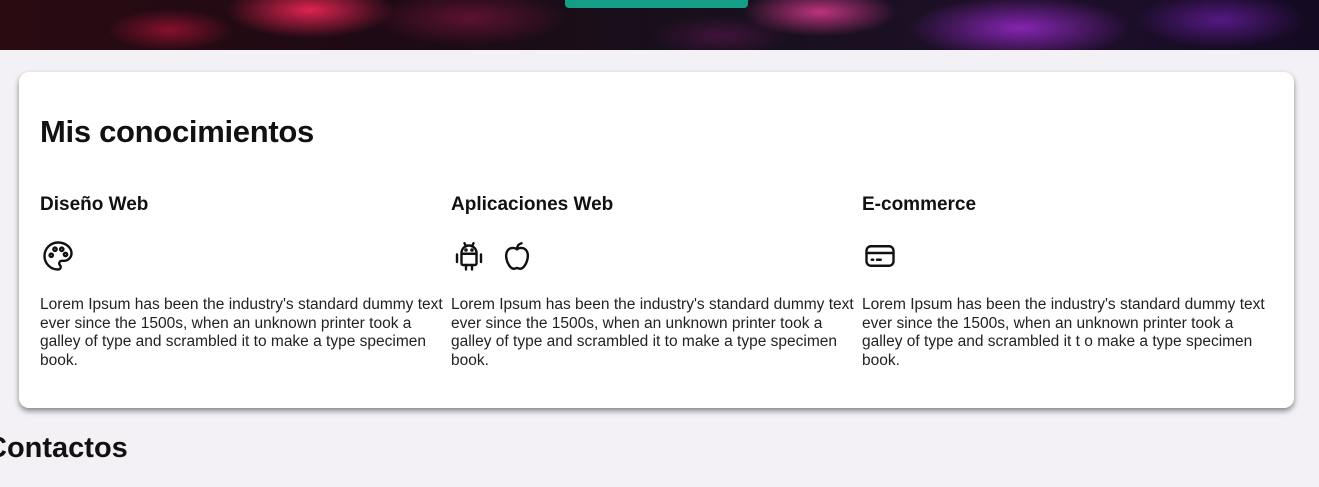 This screenshot has height=487, width=1319. I want to click on hero-cta-button, so click(656, 4).